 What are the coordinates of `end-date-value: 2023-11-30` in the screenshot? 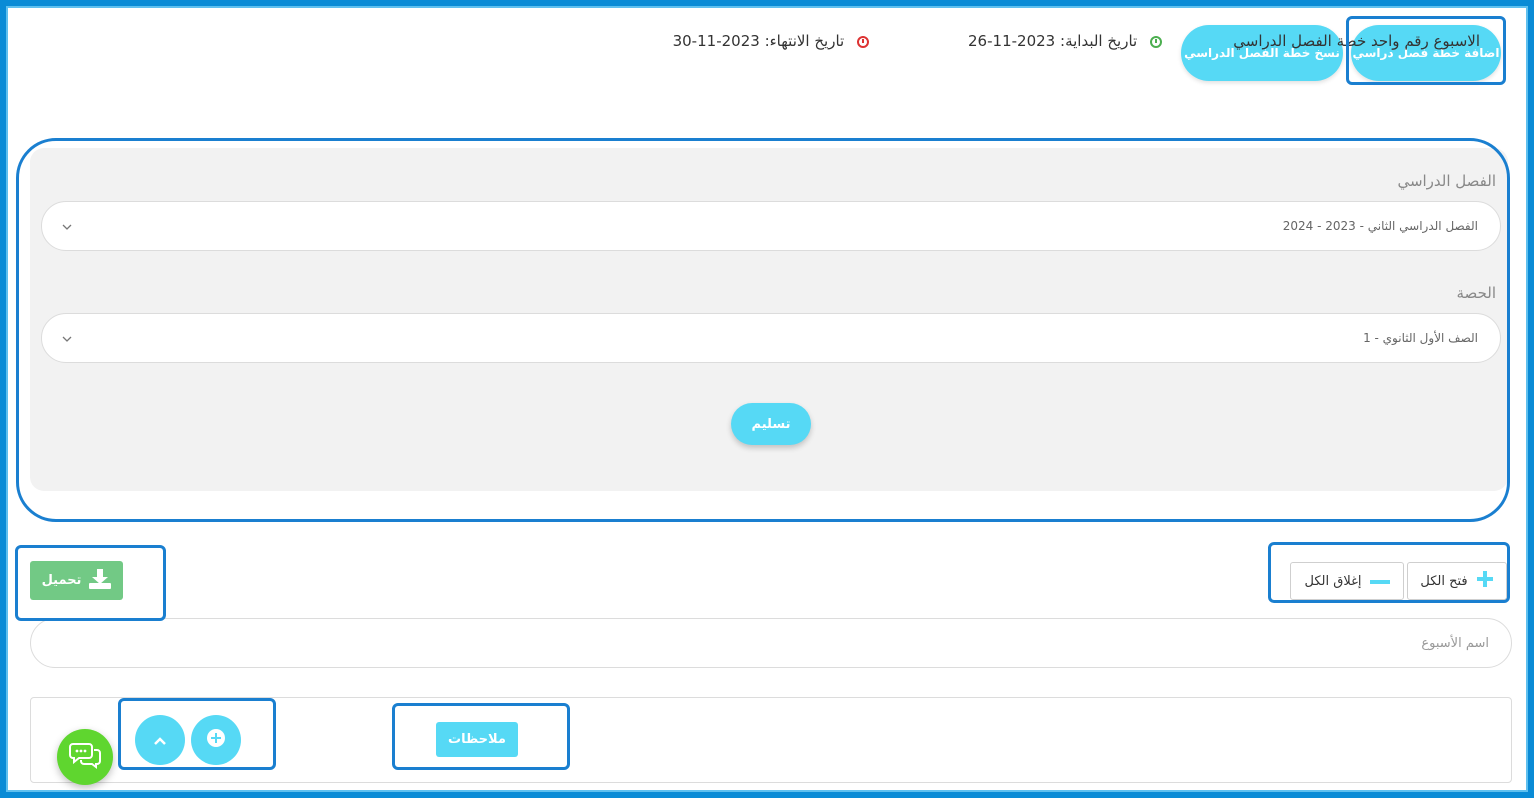 It's located at (716, 41).